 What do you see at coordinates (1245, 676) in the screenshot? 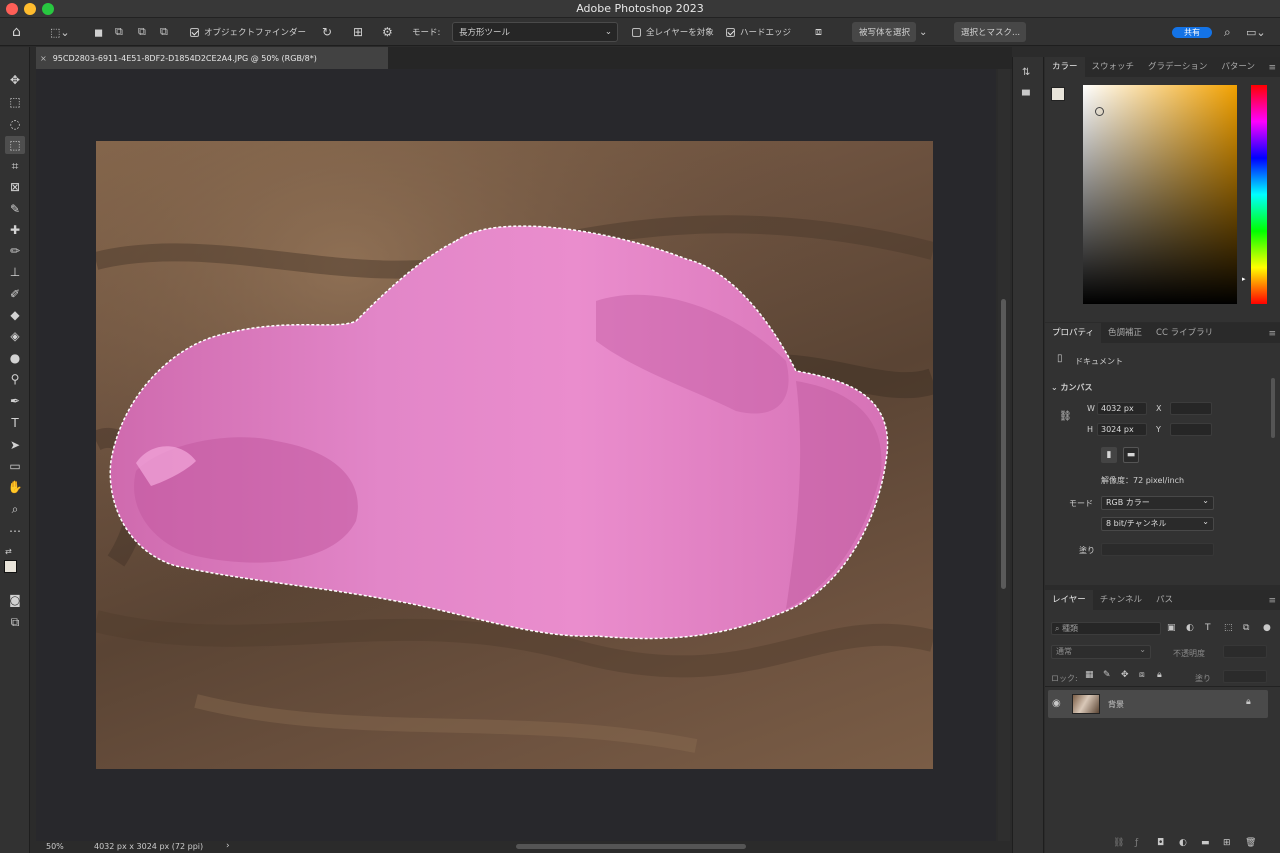
I see `fill-input` at bounding box center [1245, 676].